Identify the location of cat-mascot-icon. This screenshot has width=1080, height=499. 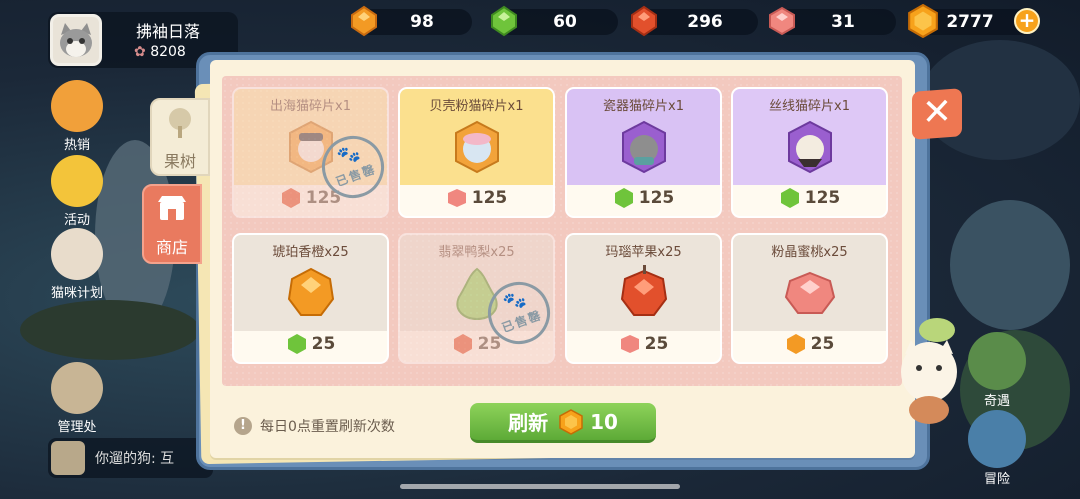
(929, 371).